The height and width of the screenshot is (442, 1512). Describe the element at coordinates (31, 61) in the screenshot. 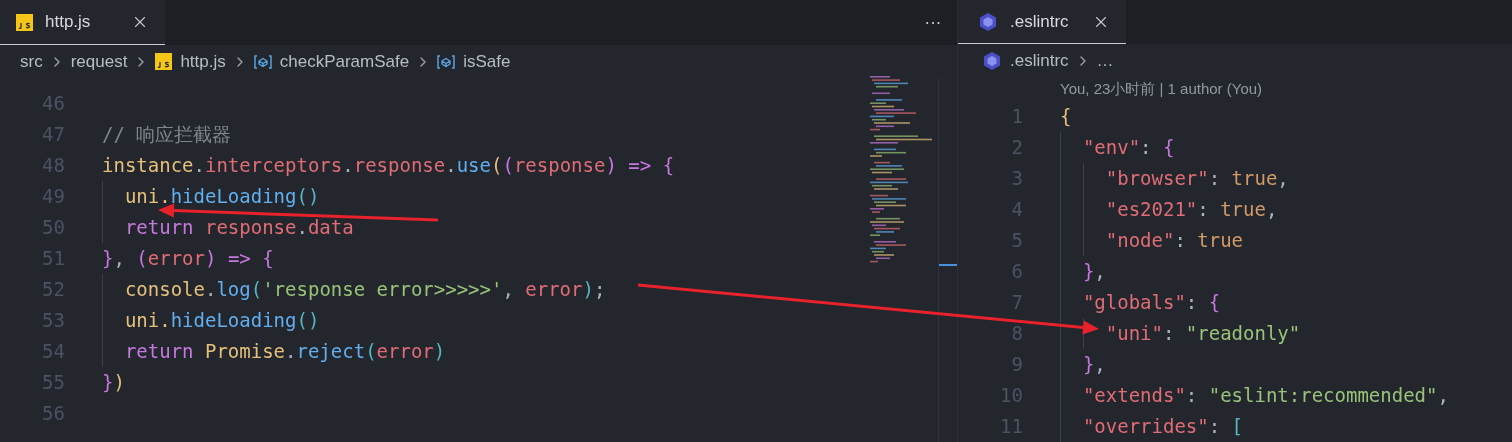

I see `breadcrumb-item: src` at that location.